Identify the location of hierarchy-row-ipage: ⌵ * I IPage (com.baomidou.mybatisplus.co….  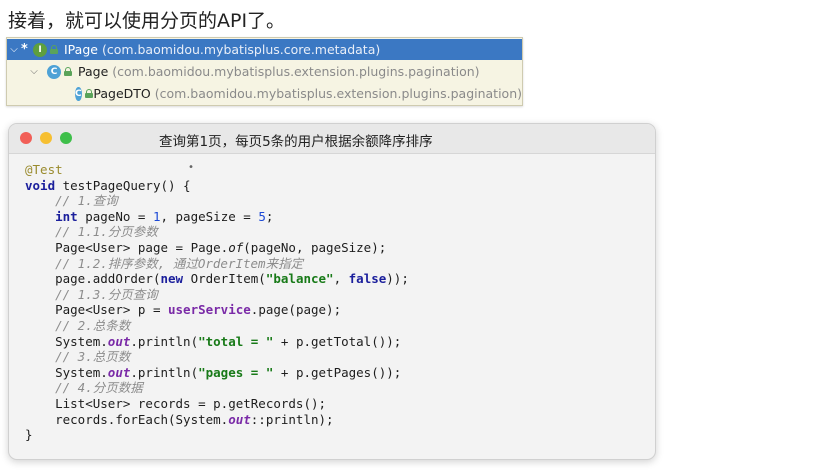
(264, 49).